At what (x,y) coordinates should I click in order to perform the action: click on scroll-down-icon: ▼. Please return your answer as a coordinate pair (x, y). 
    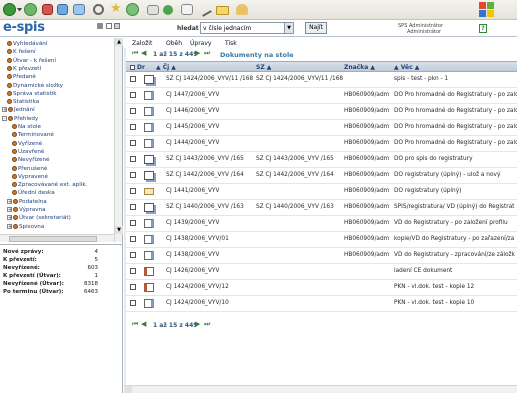
    Looking at the image, I should click on (119, 230).